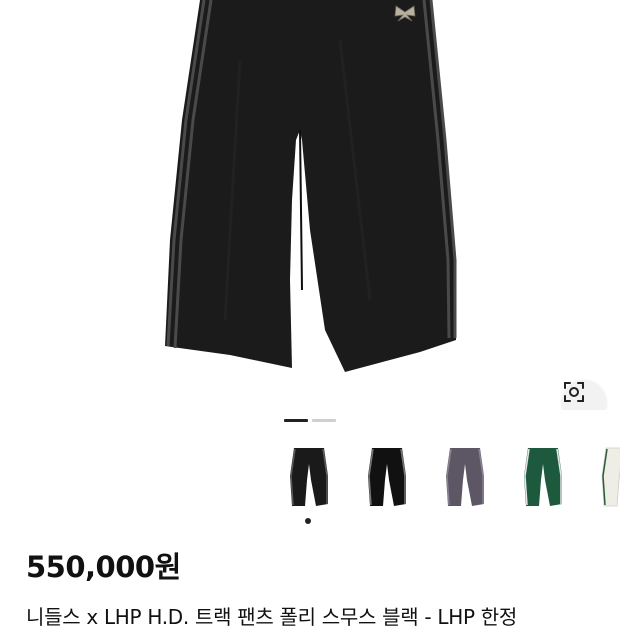  What do you see at coordinates (464, 478) in the screenshot?
I see `thumb-purple` at bounding box center [464, 478].